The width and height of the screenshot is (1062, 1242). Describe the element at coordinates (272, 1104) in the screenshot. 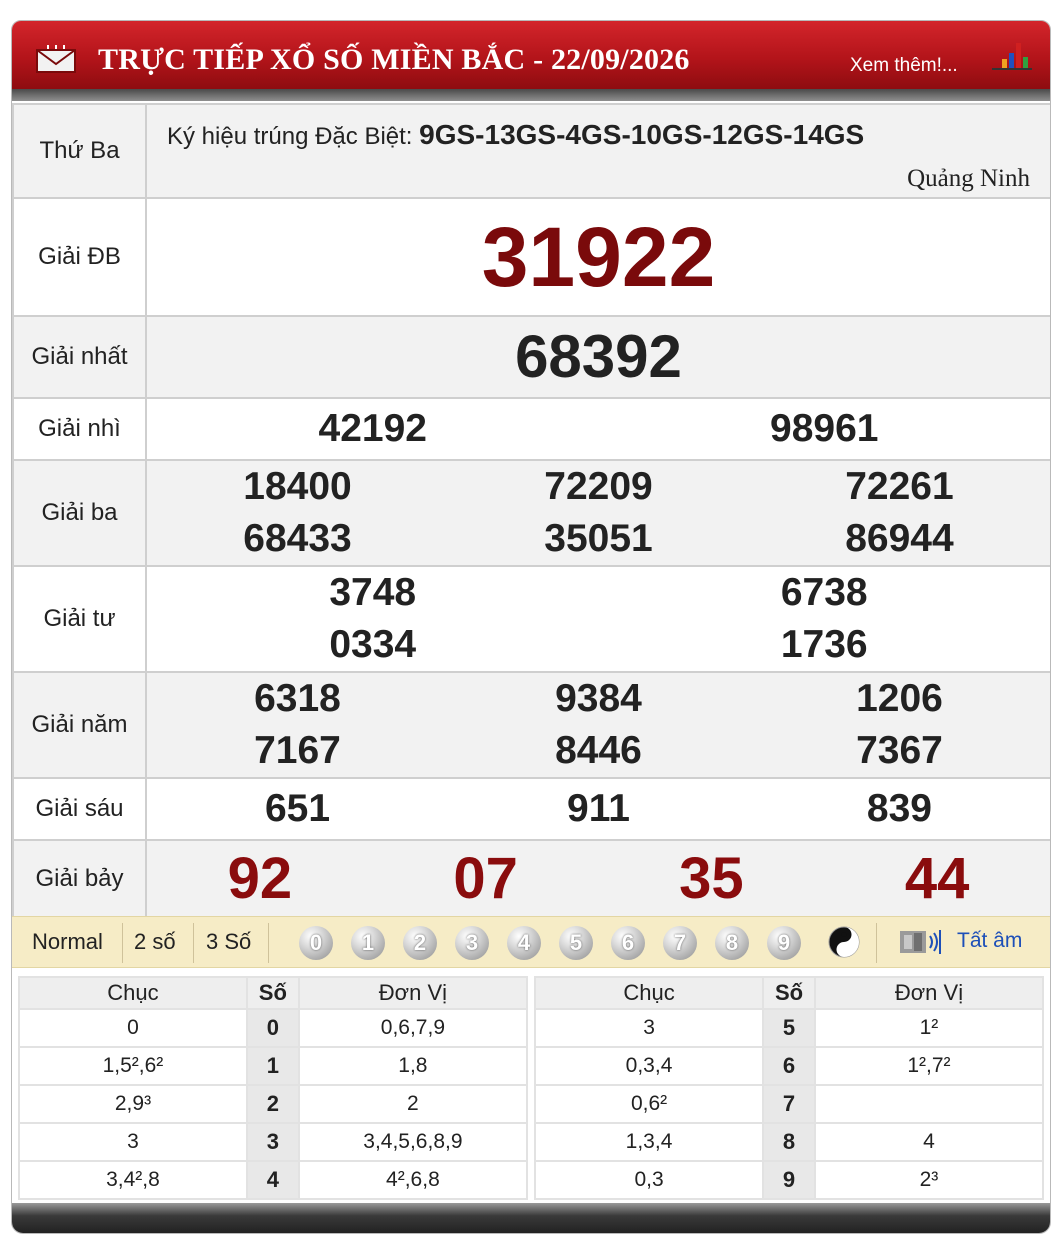

I see `head-digit: 2` at that location.